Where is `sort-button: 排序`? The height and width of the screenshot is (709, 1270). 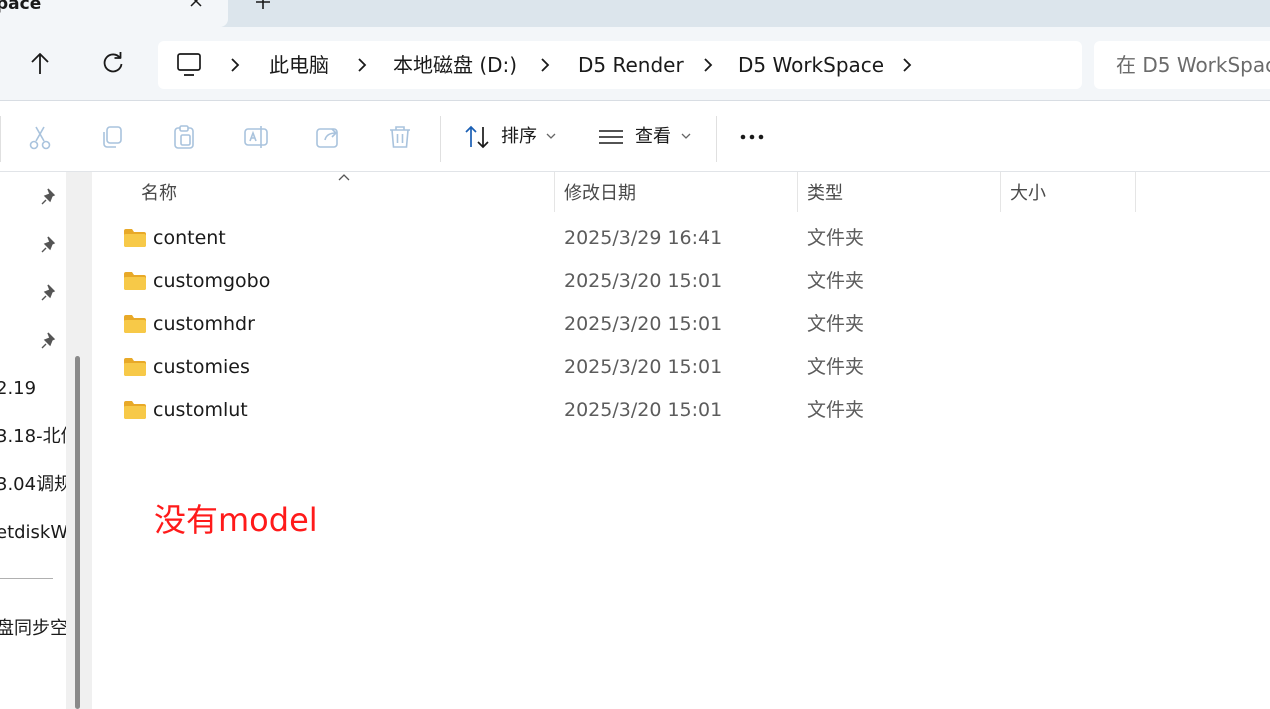 sort-button: 排序 is located at coordinates (519, 137).